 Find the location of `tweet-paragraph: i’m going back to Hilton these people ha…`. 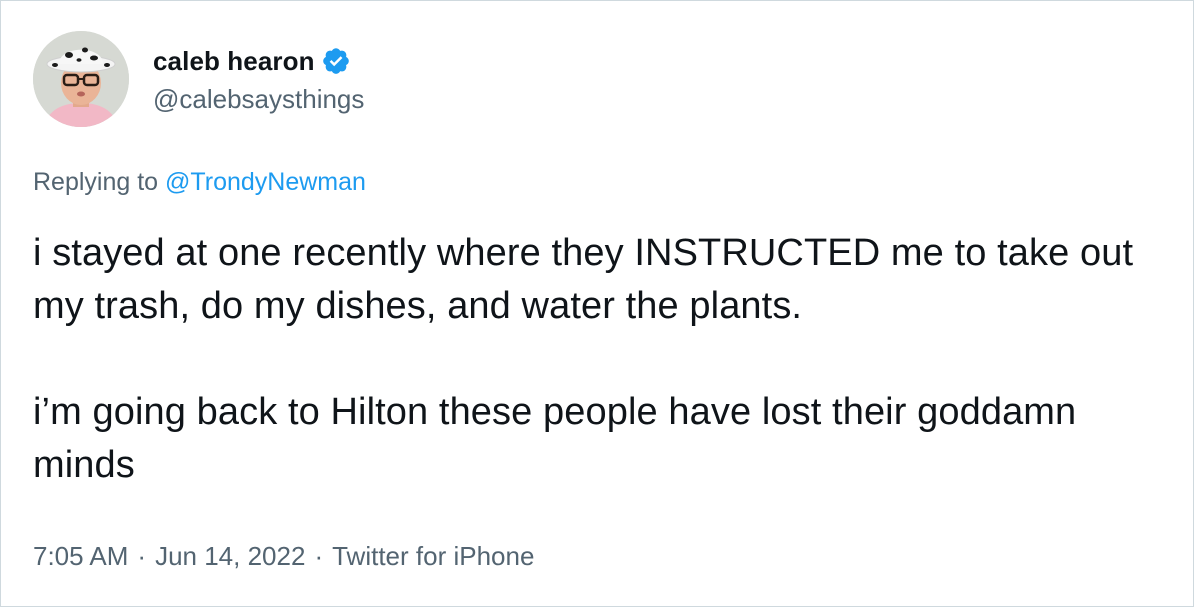

tweet-paragraph: i’m going back to Hilton these people ha… is located at coordinates (555, 438).